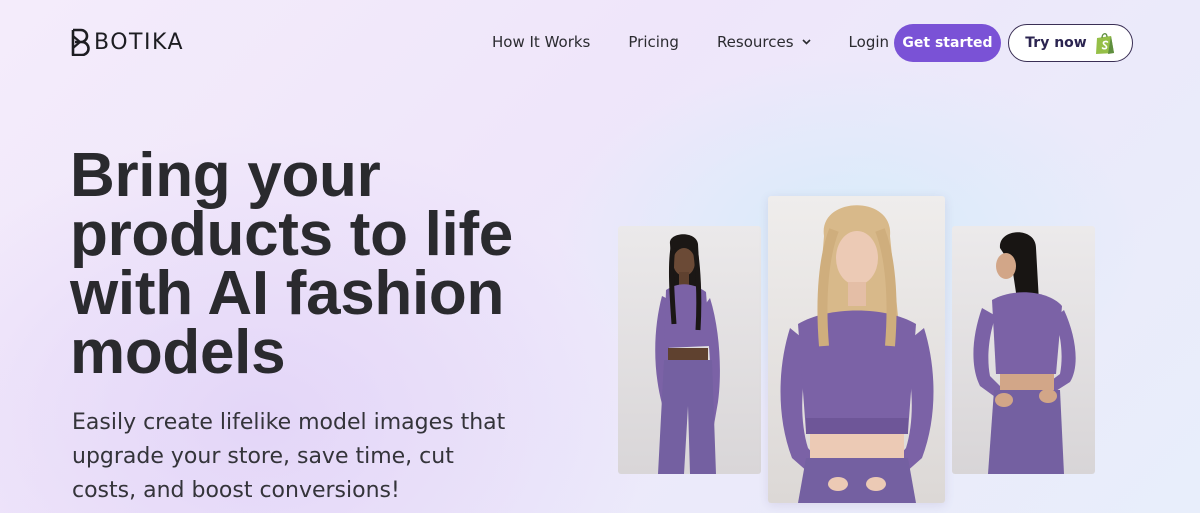 The width and height of the screenshot is (1200, 513). Describe the element at coordinates (1104, 43) in the screenshot. I see `shopify-bag-icon` at that location.